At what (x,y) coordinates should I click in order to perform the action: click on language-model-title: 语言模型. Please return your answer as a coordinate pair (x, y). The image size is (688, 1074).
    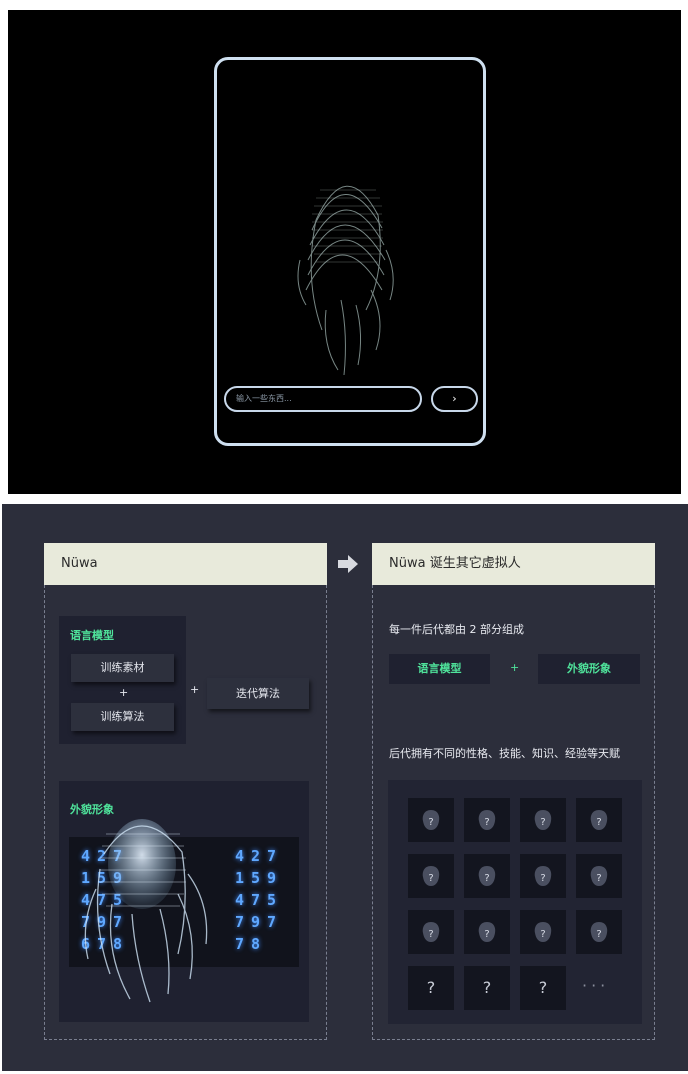
    Looking at the image, I should click on (92, 635).